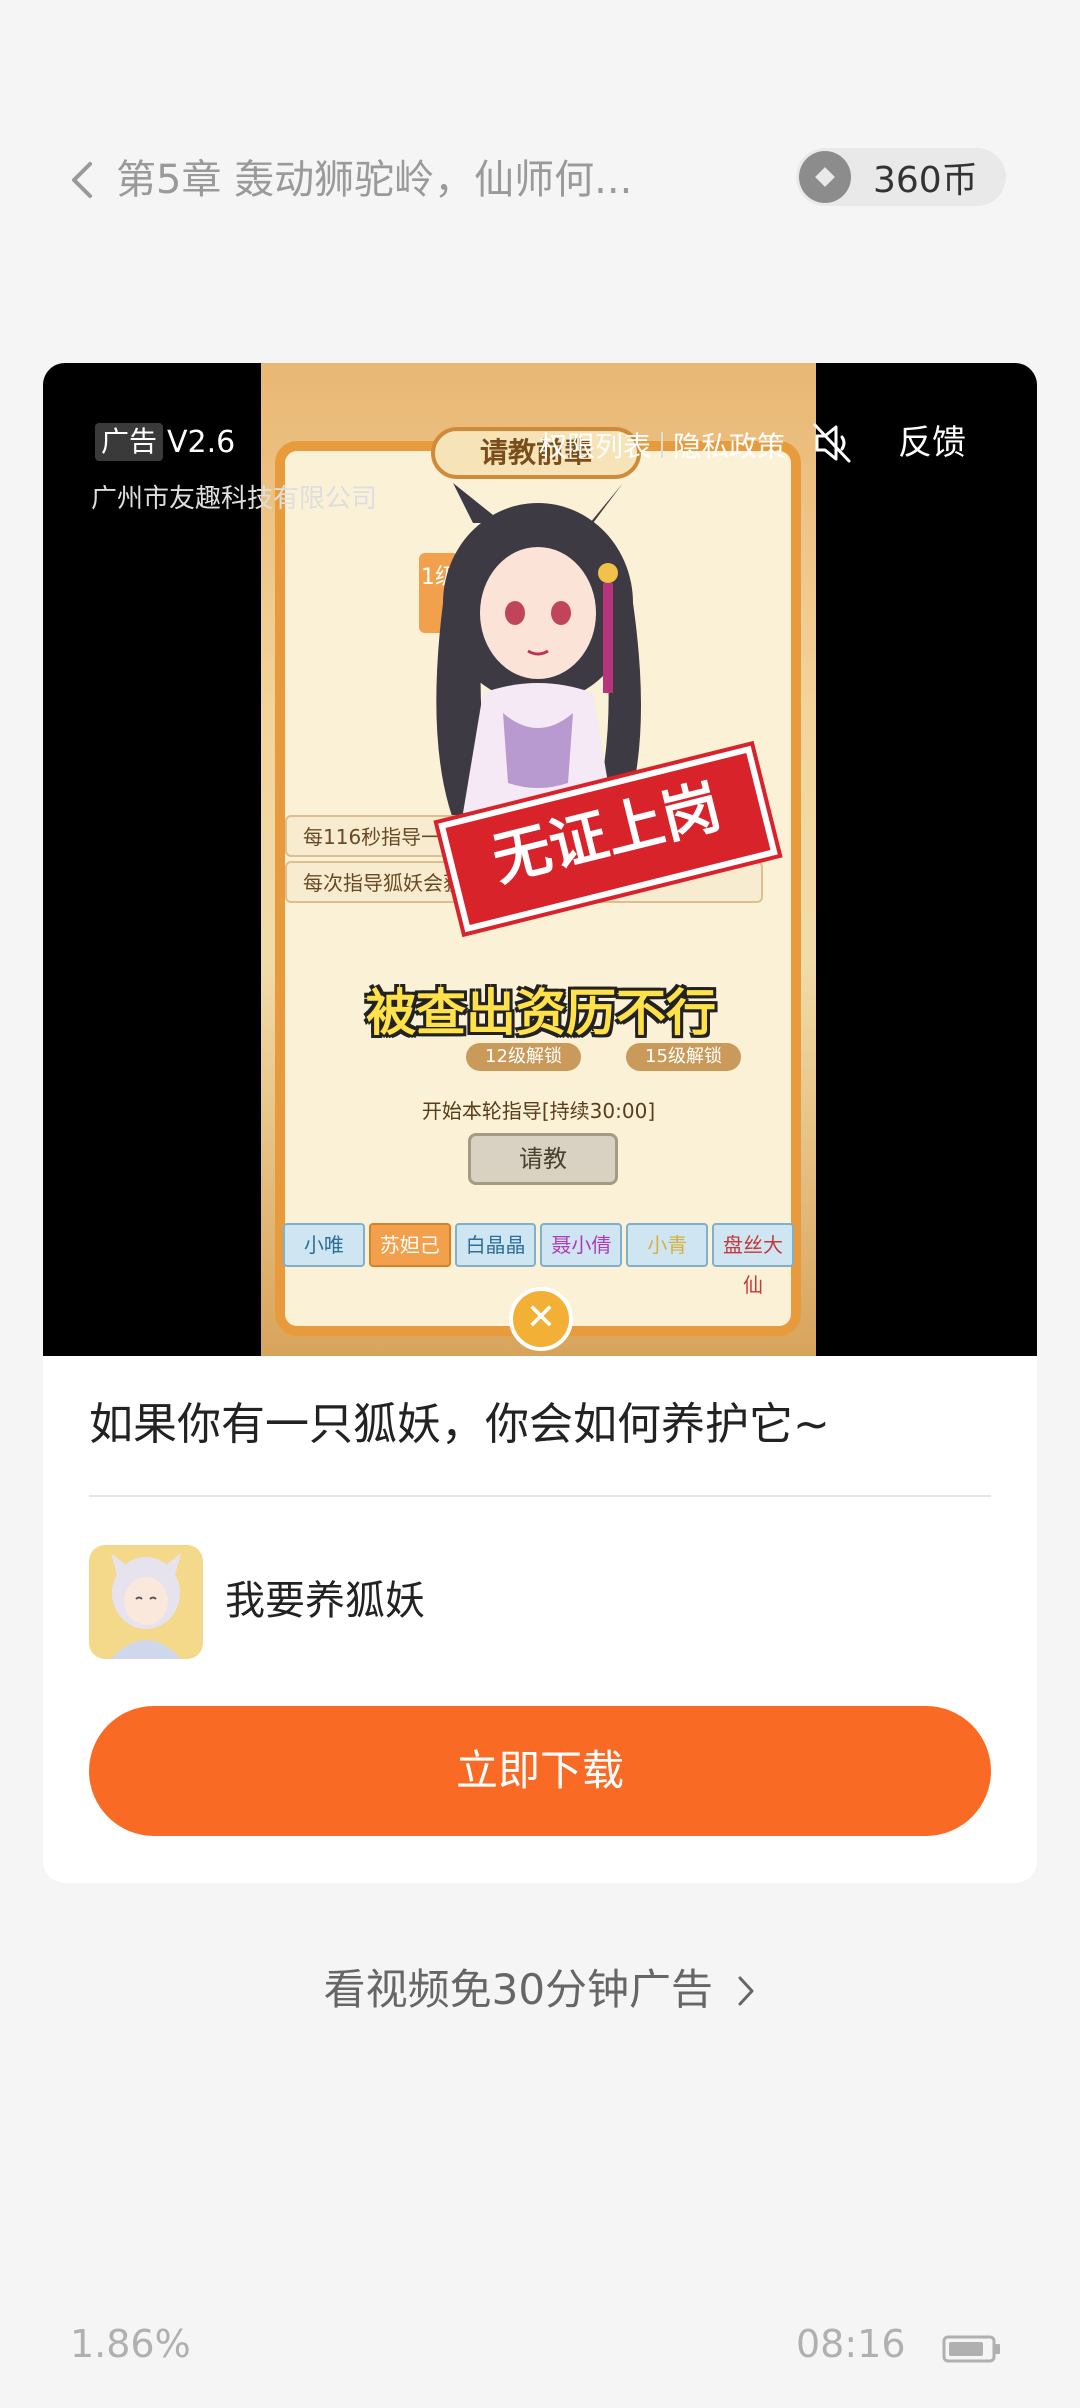  What do you see at coordinates (683, 1057) in the screenshot?
I see `unlock-tag-15: 15级解锁` at bounding box center [683, 1057].